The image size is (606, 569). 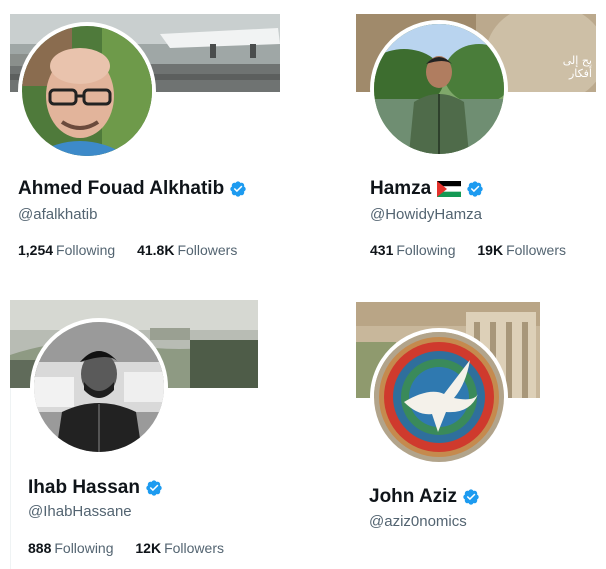 What do you see at coordinates (156, 250) in the screenshot?
I see `followers-count: 41.8K` at bounding box center [156, 250].